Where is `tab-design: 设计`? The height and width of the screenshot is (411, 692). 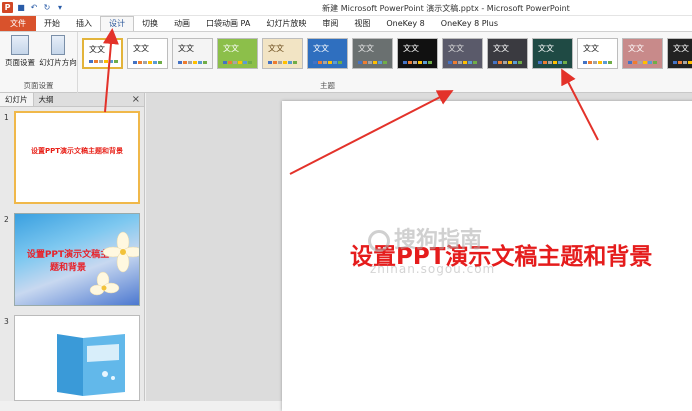
tab-design: 设计 is located at coordinates (117, 23).